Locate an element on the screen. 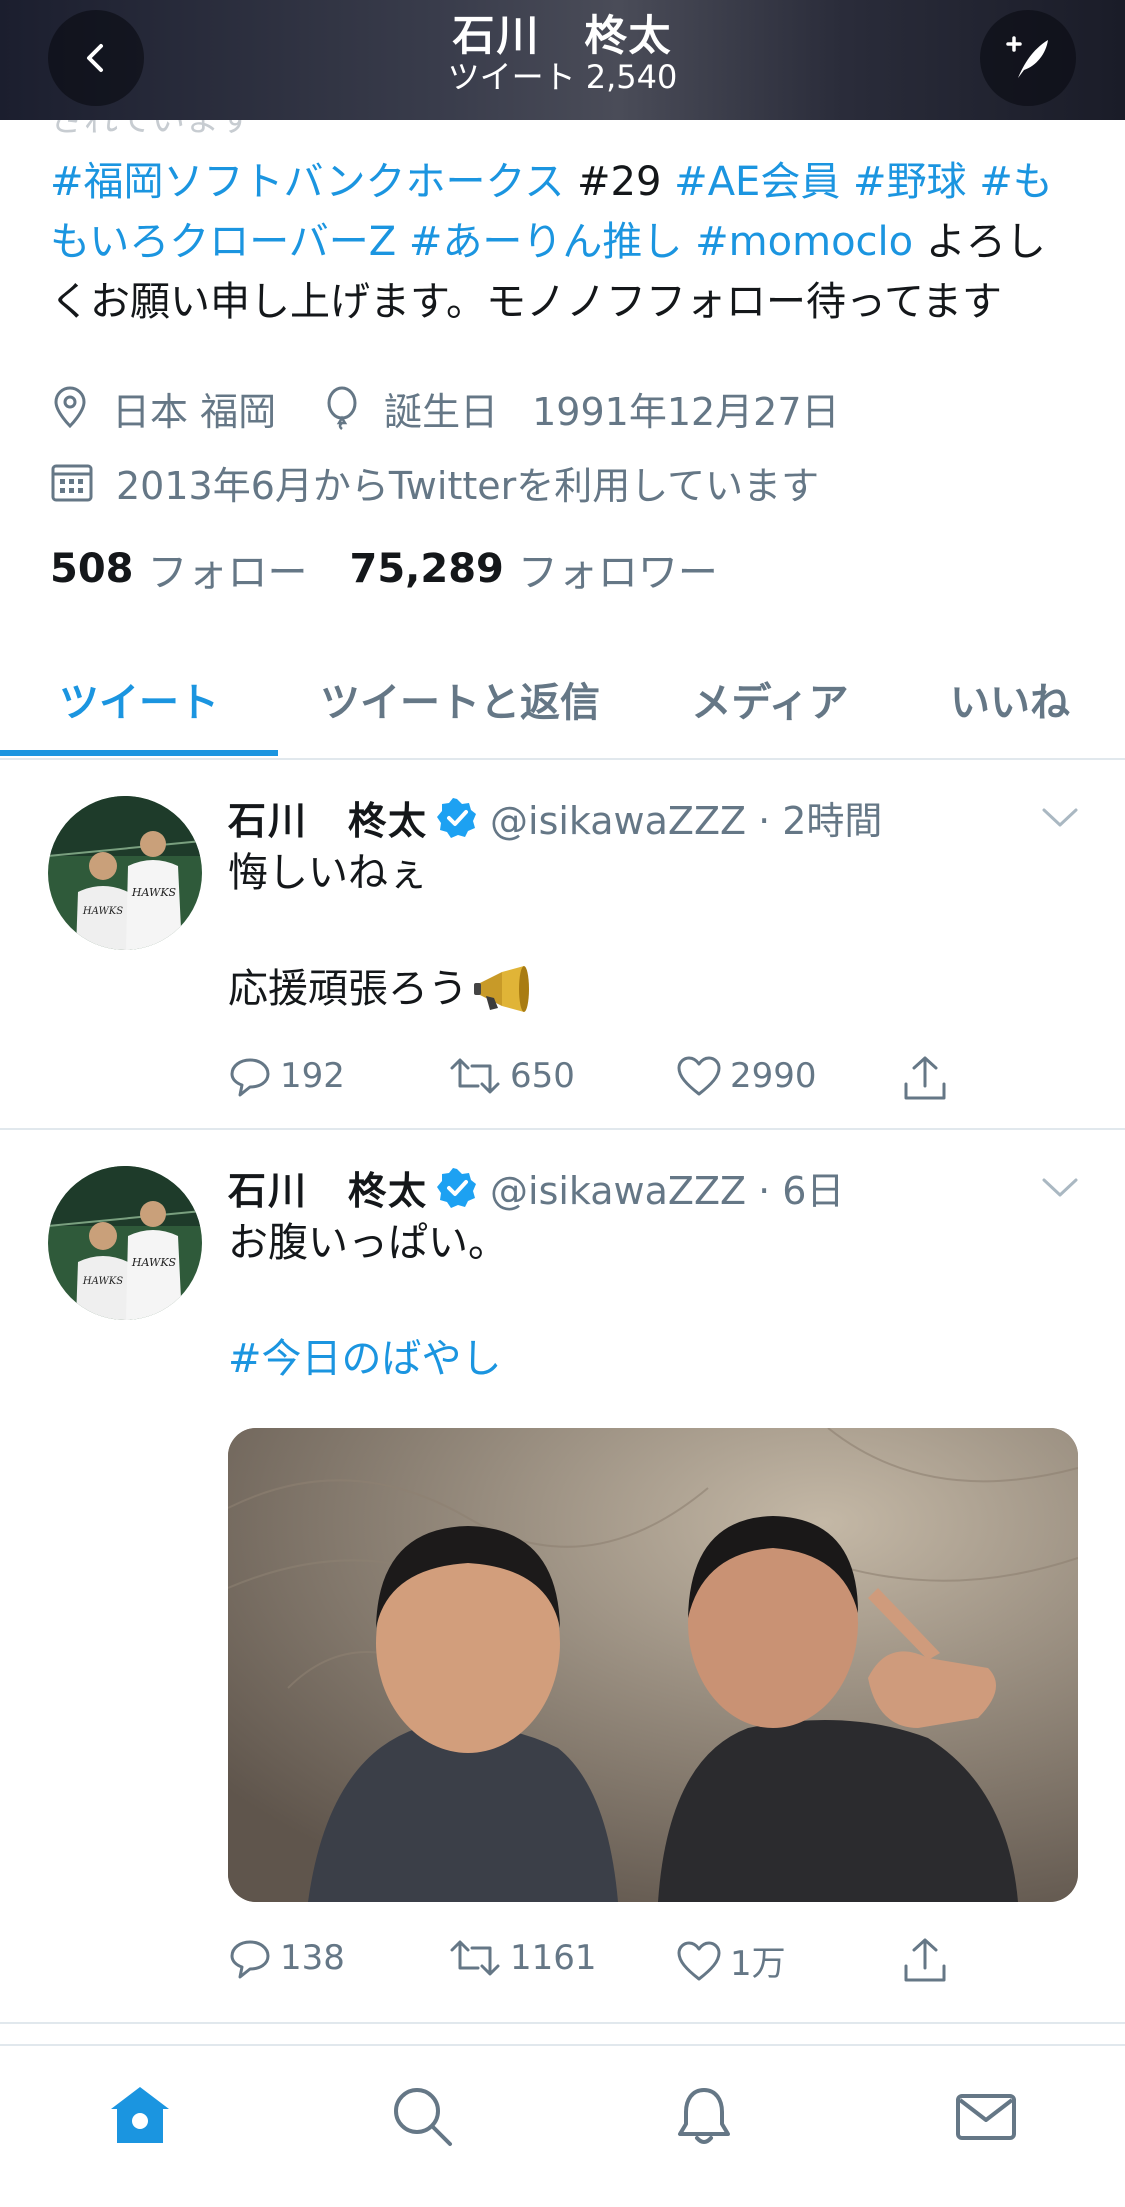  balloon-icon is located at coordinates (342, 408).